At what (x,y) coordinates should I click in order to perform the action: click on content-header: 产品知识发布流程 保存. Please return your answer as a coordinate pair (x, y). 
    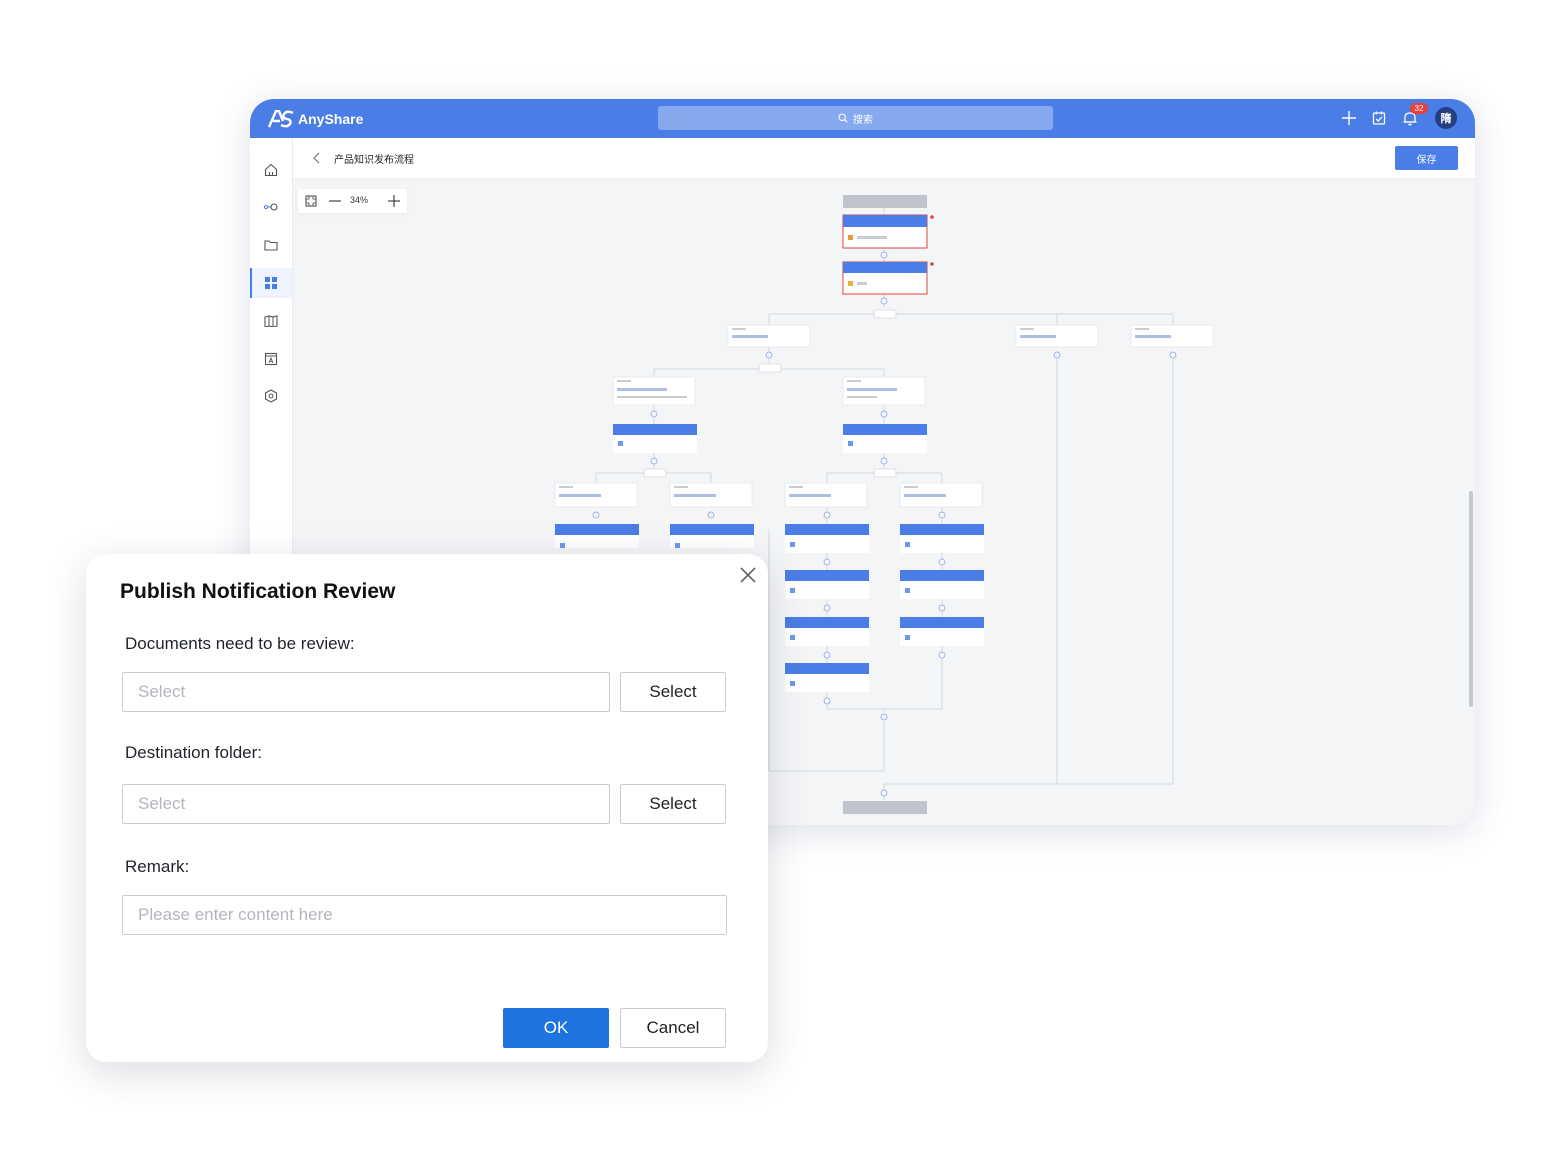
    Looking at the image, I should click on (884, 158).